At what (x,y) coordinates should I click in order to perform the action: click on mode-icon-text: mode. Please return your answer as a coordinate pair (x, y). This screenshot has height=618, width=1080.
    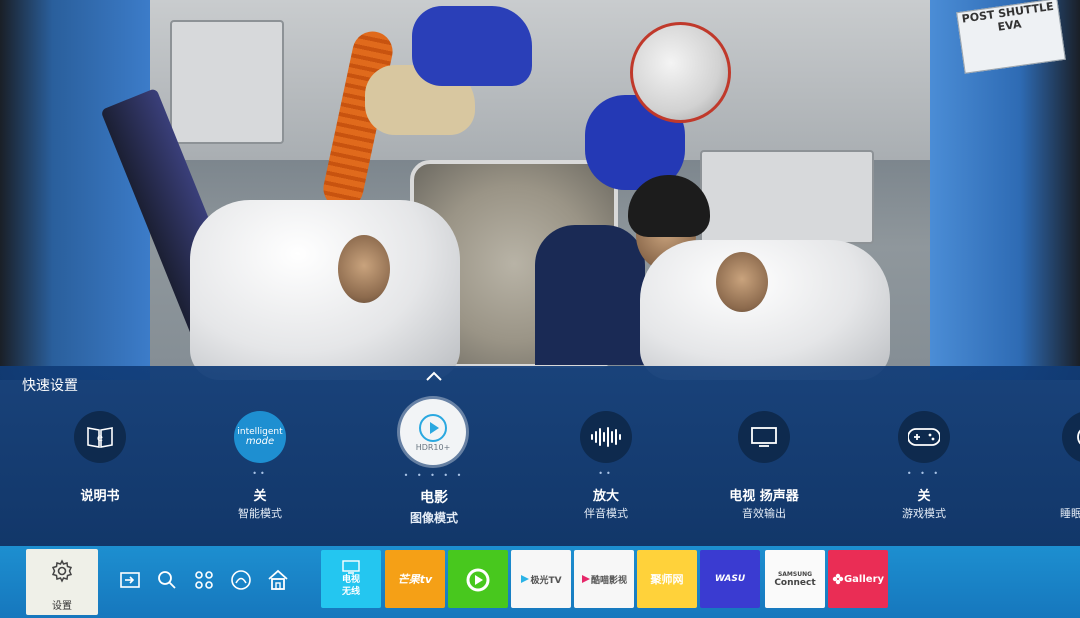
    Looking at the image, I should click on (260, 441).